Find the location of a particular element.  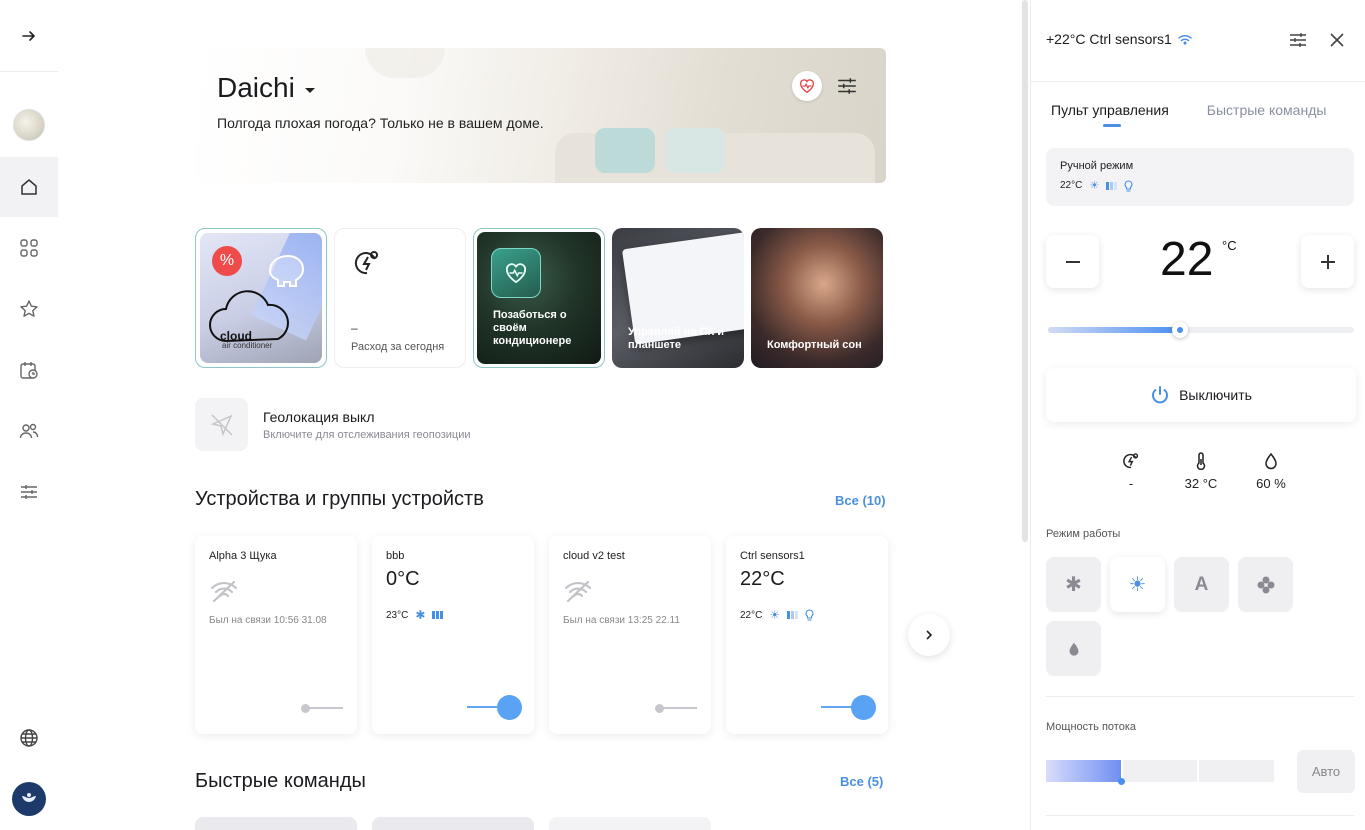

power-off-button: Выключить is located at coordinates (1201, 395).